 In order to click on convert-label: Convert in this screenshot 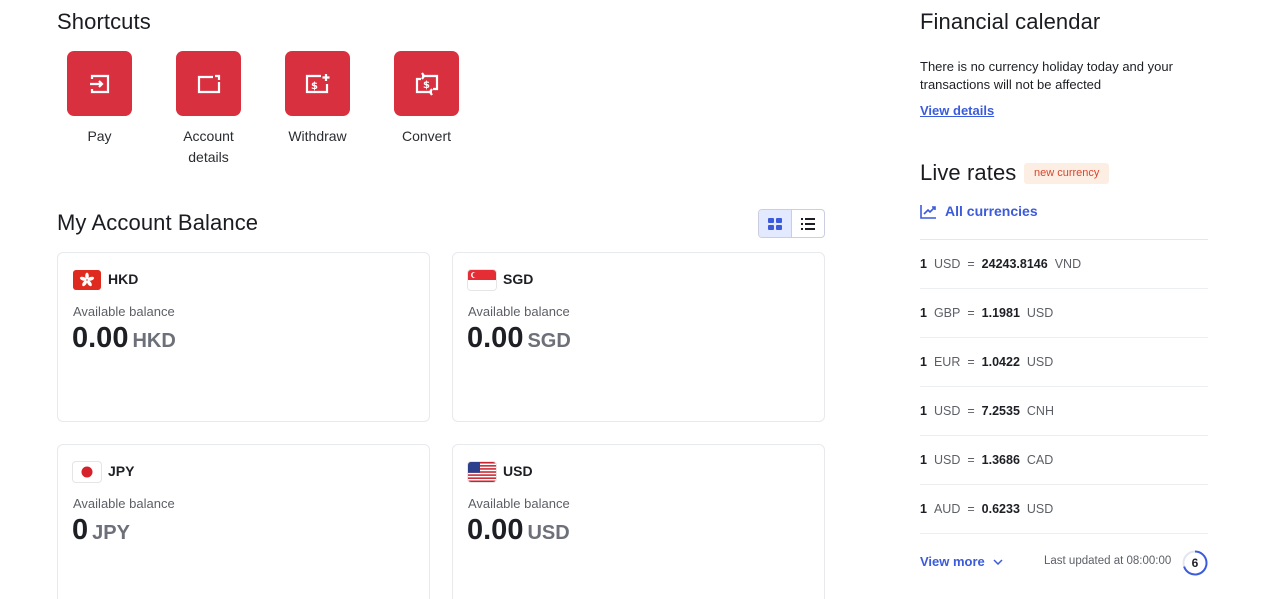, I will do `click(426, 136)`.